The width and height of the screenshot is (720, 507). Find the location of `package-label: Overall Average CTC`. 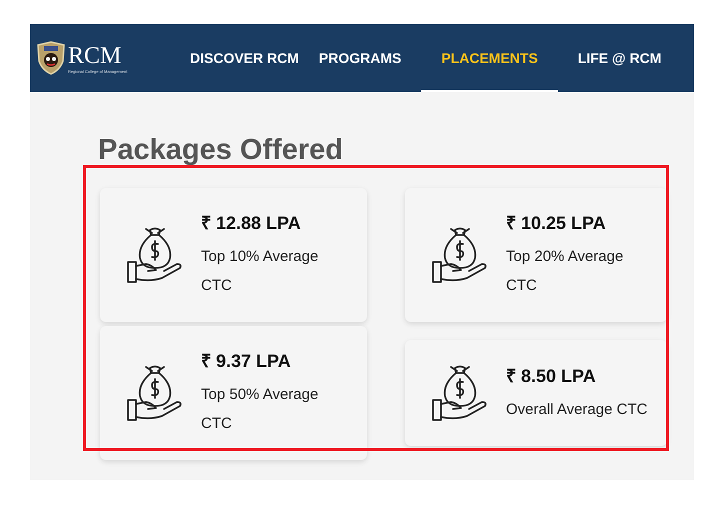

package-label: Overall Average CTC is located at coordinates (577, 410).